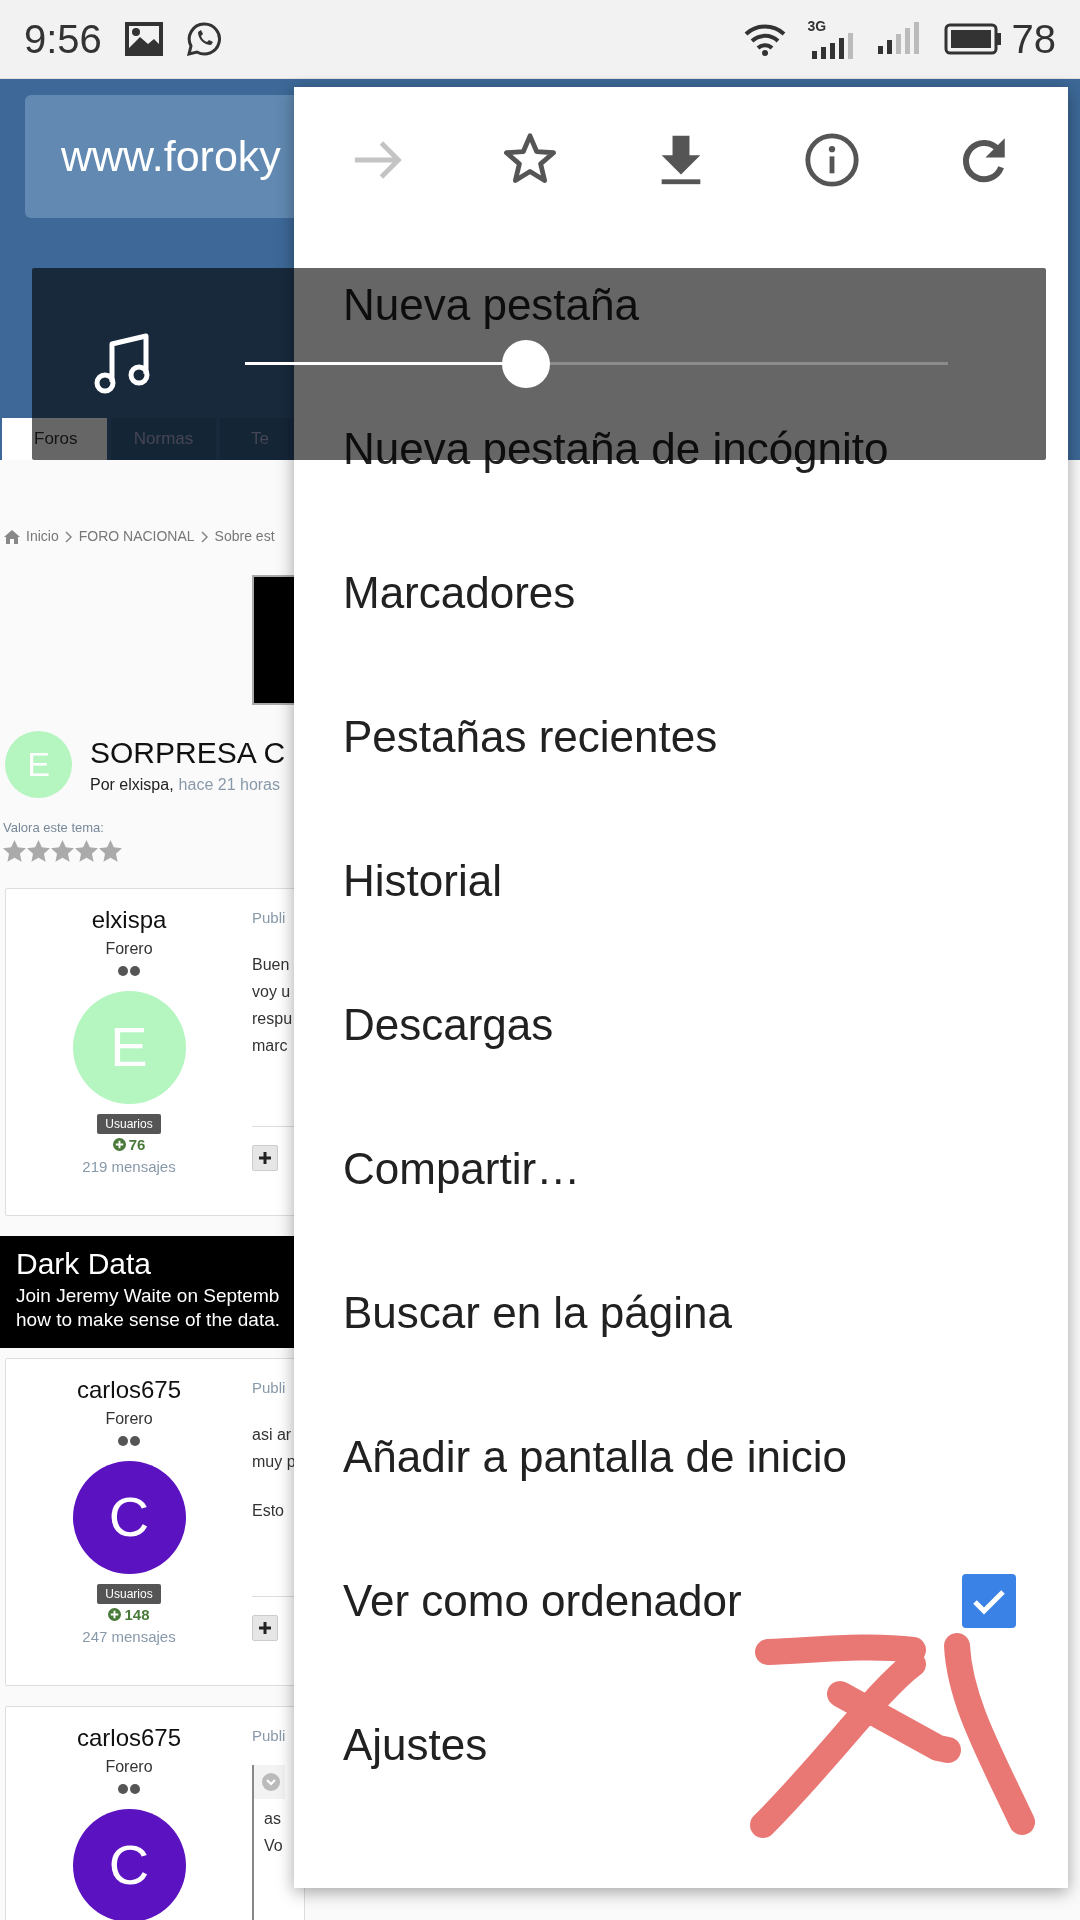 This screenshot has width=1080, height=1920. I want to click on post-text: Buen voy u respu marc, so click(273, 1005).